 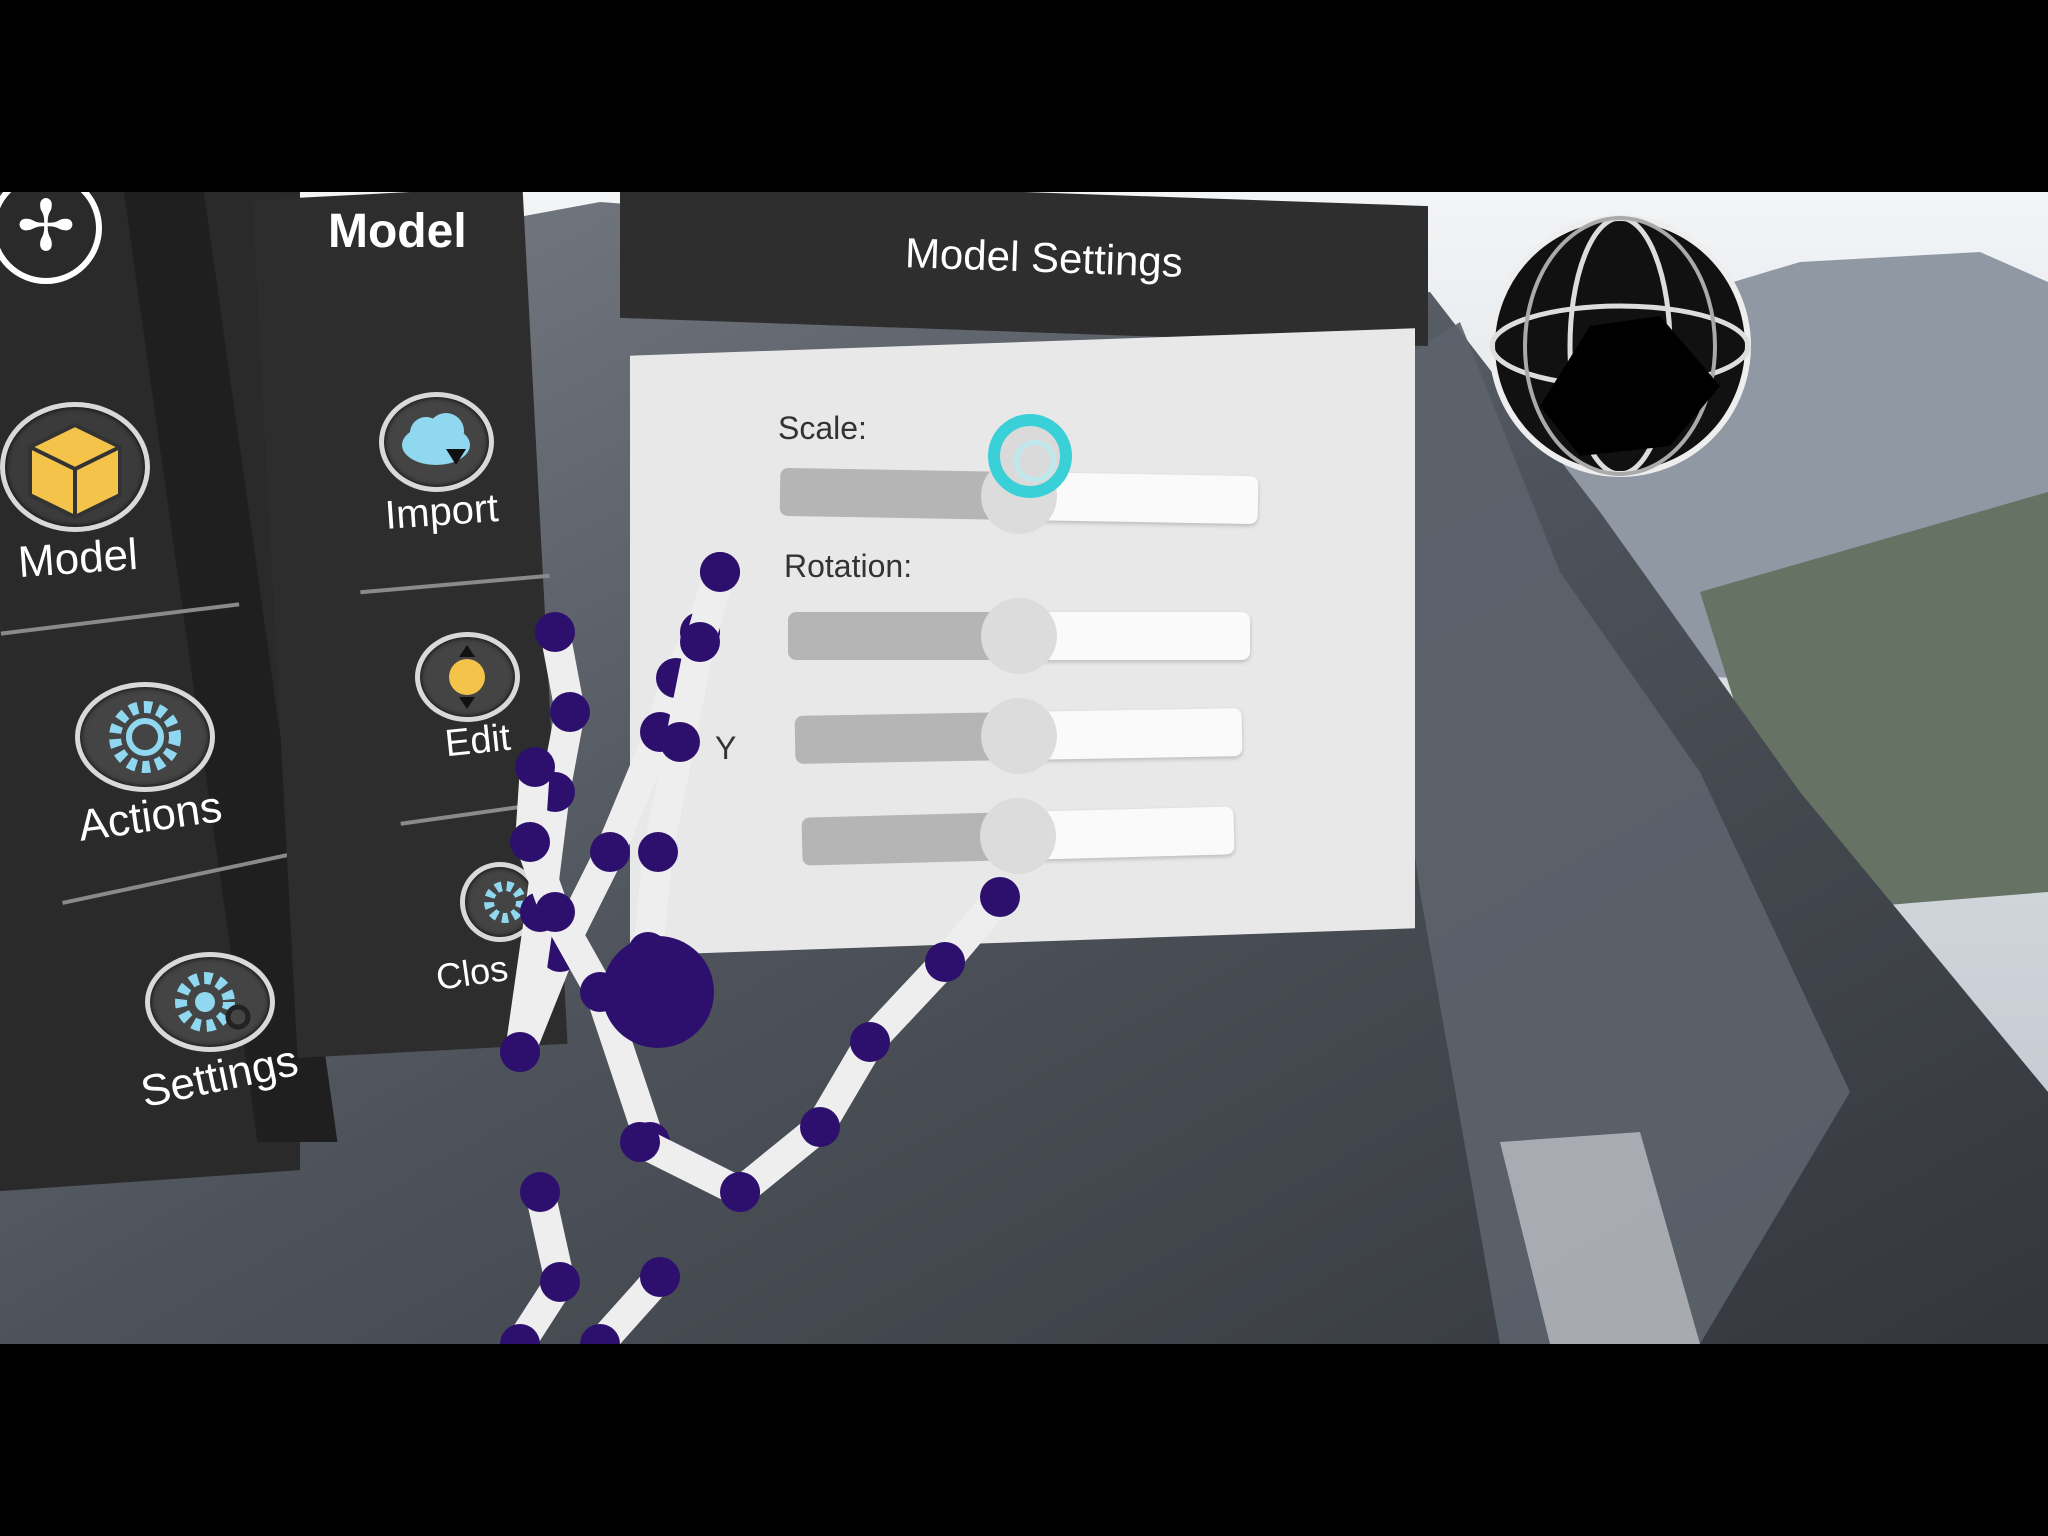 I want to click on hand-palm, so click(x=658, y=992).